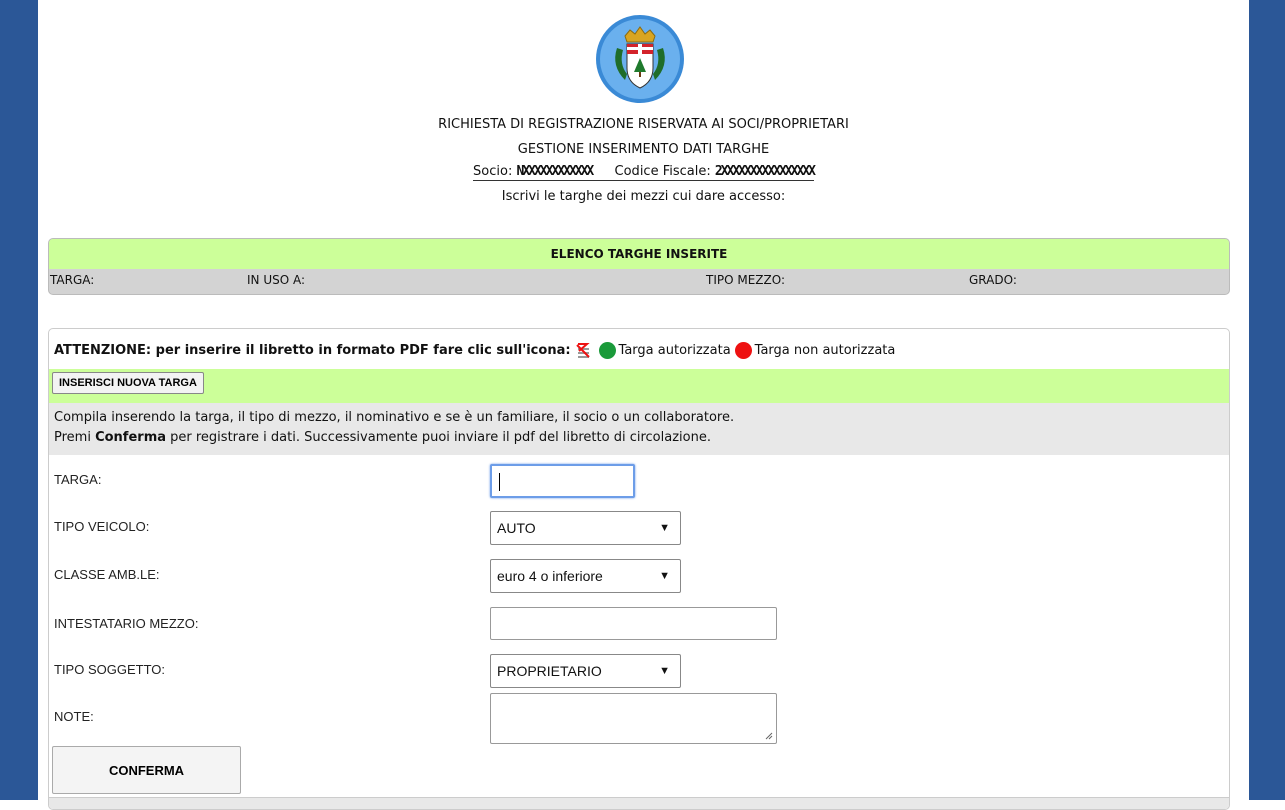  Describe the element at coordinates (562, 481) in the screenshot. I see `targa-input` at that location.